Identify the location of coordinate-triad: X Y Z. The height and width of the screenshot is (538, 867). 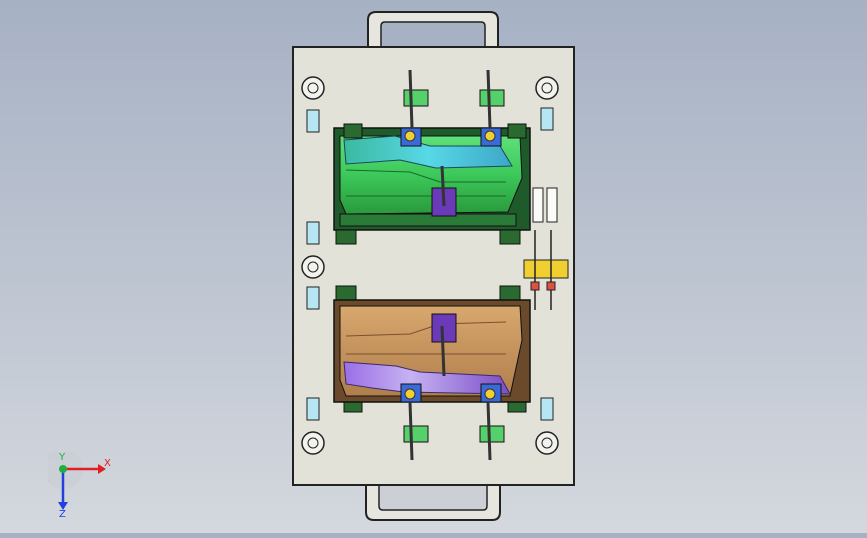
(85, 485).